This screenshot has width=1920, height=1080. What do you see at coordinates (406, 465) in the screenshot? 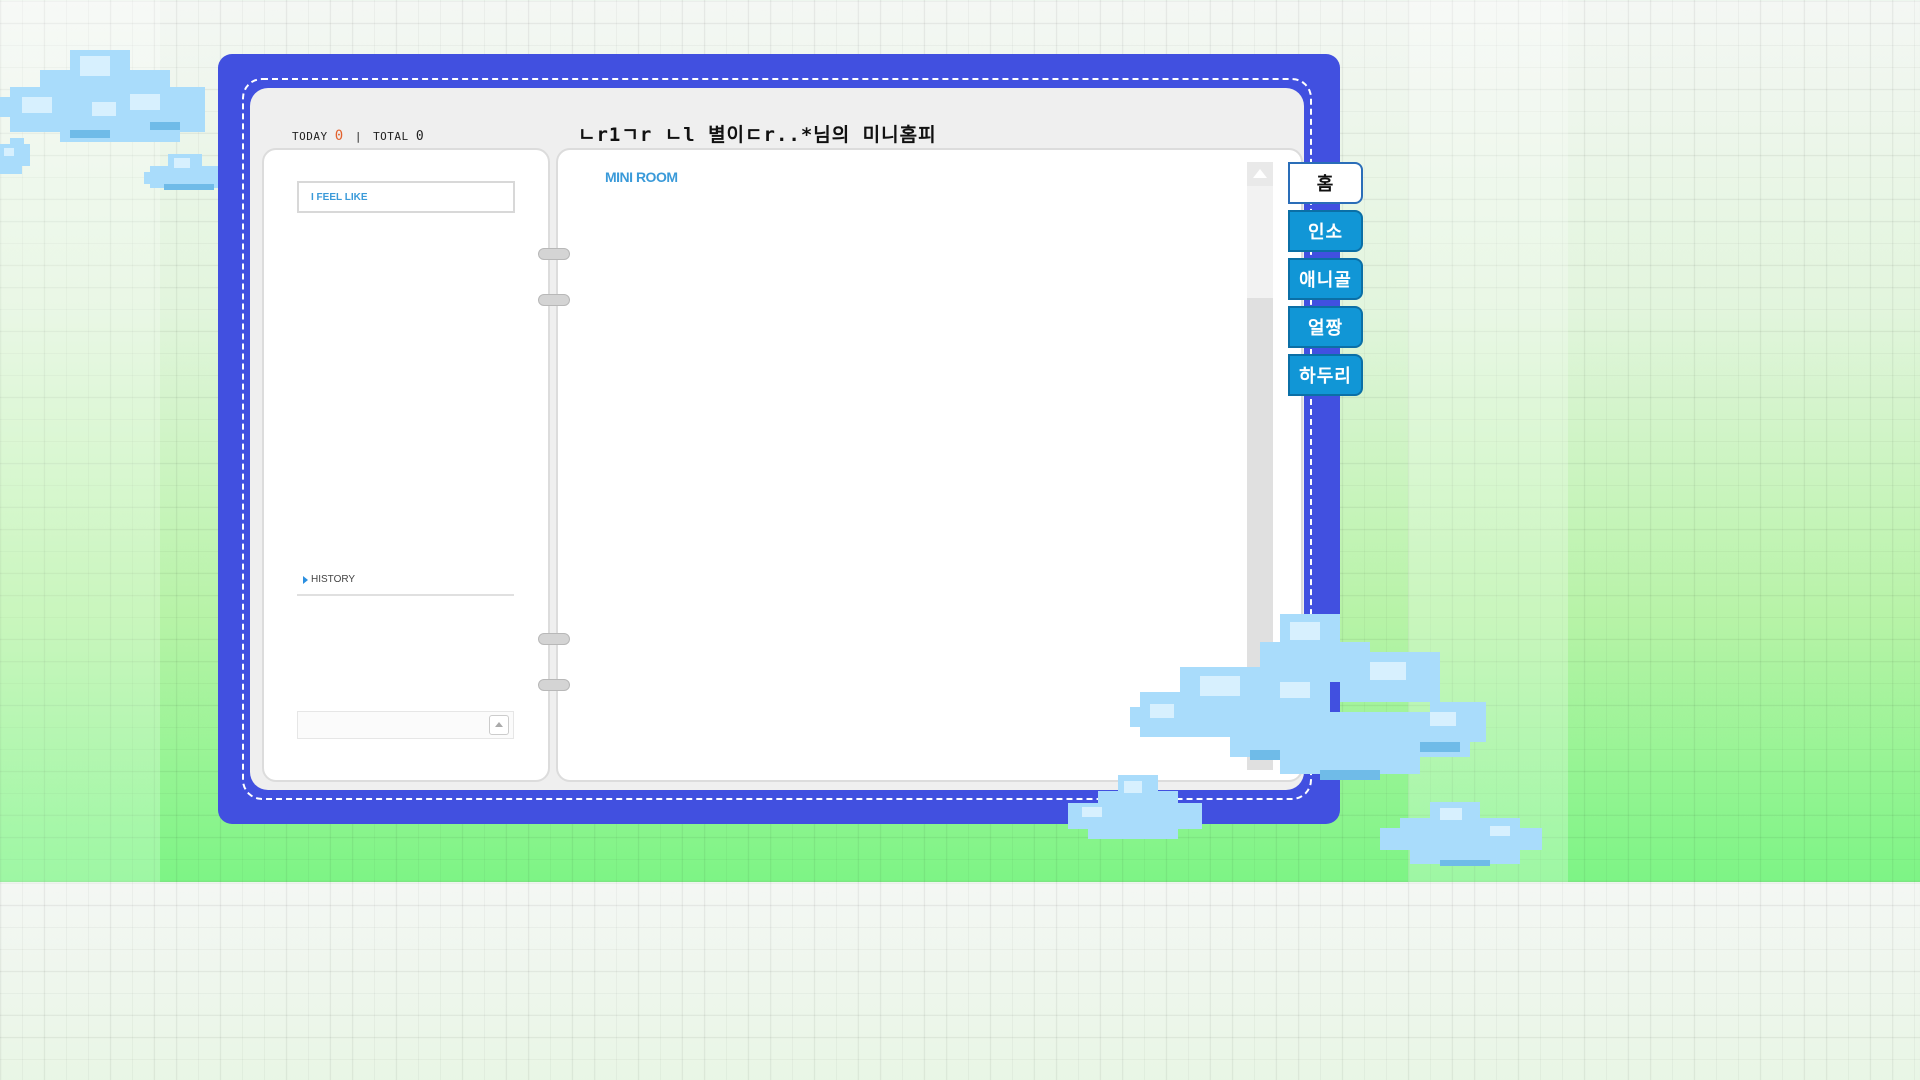
I see `left-page: I FEEL LIKE HISTORY` at bounding box center [406, 465].